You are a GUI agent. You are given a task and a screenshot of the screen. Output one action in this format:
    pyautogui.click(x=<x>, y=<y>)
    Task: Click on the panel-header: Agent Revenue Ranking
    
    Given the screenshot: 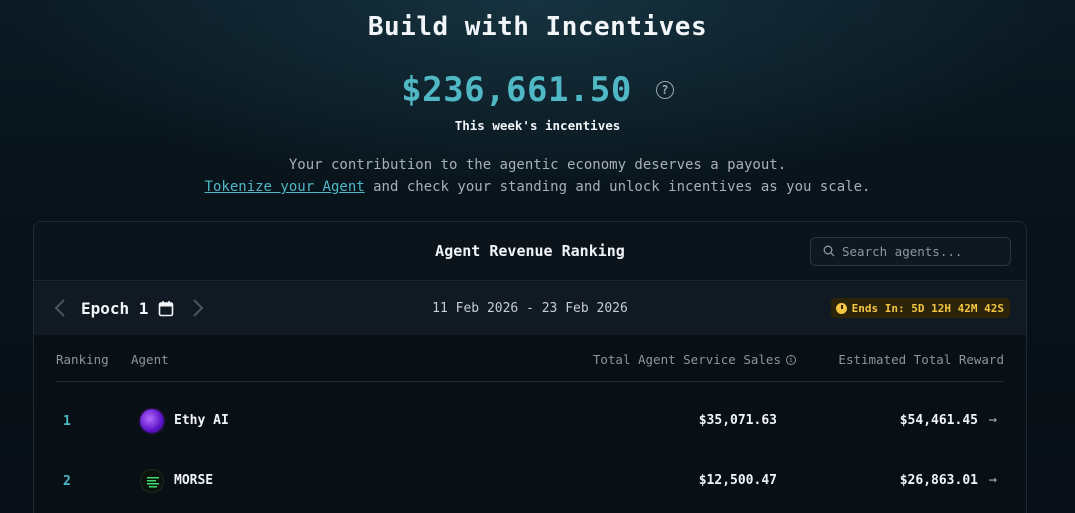 What is the action you would take?
    pyautogui.click(x=530, y=251)
    